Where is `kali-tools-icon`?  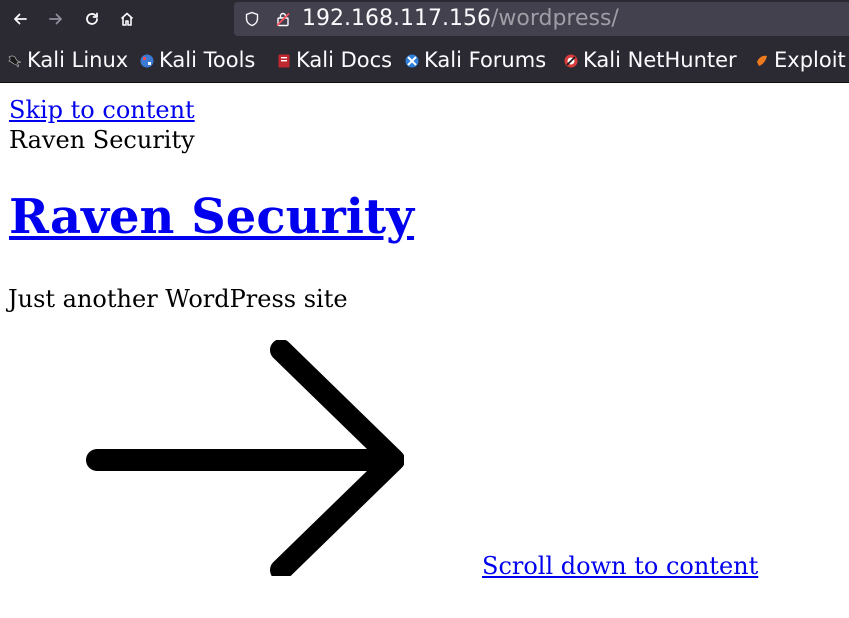 kali-tools-icon is located at coordinates (147, 61).